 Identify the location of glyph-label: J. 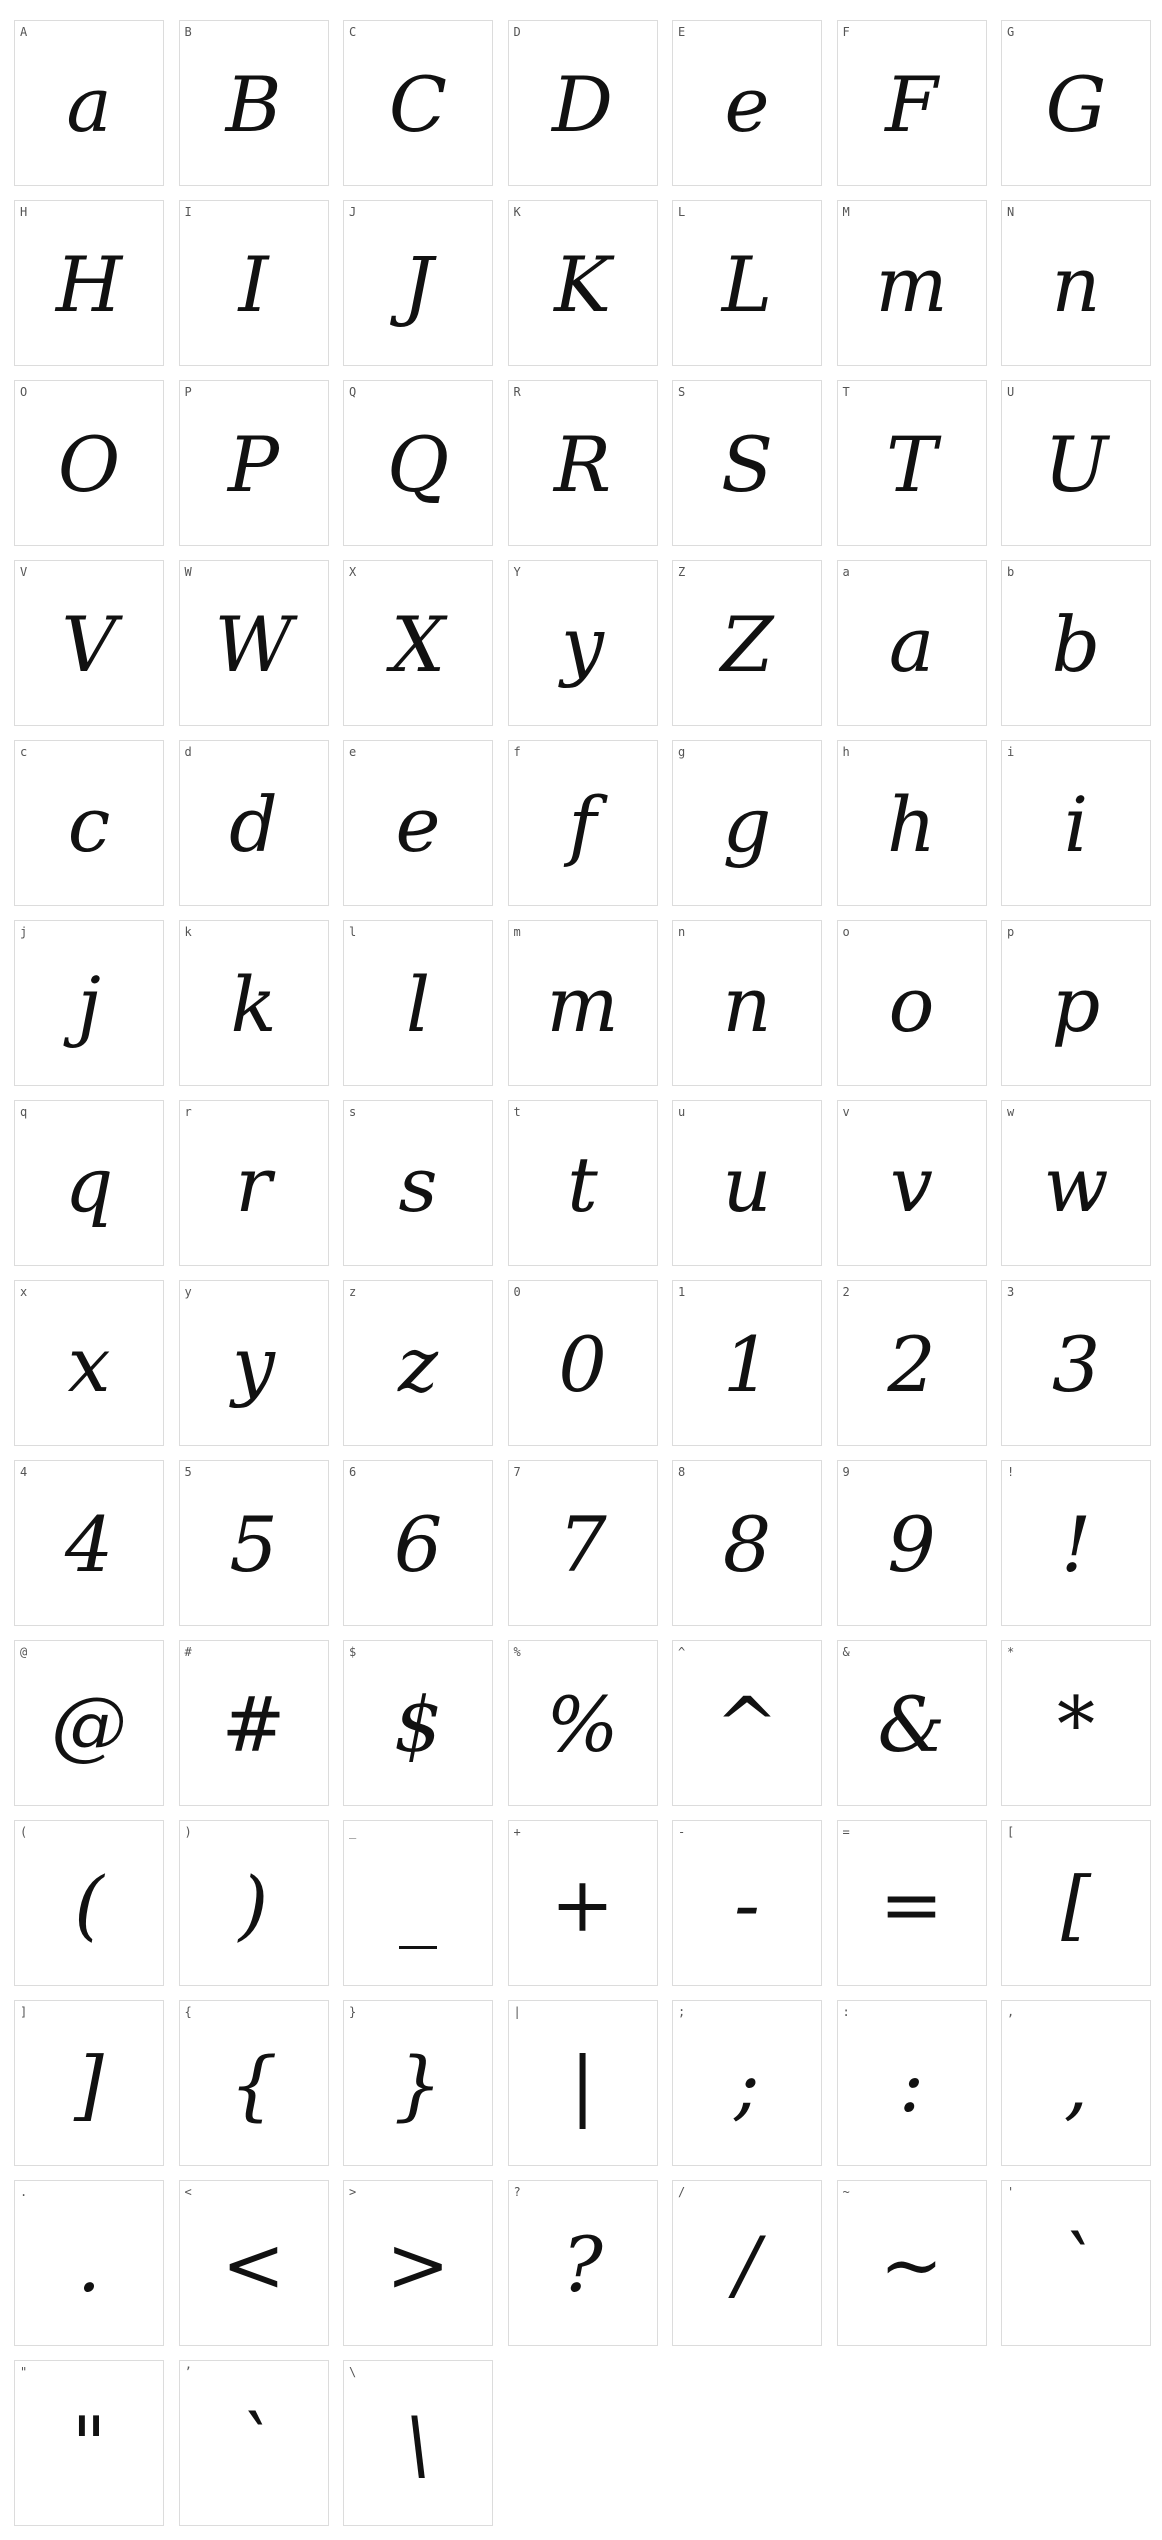
(353, 212).